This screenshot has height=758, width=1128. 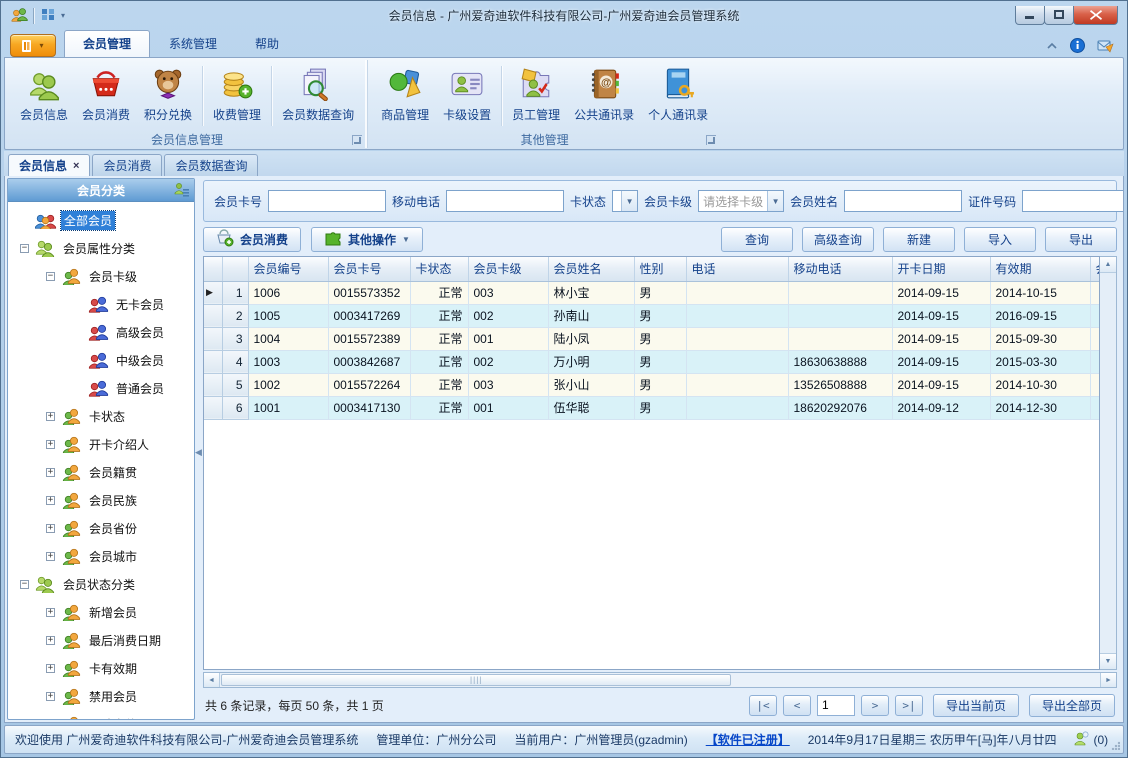 What do you see at coordinates (1072, 705) in the screenshot?
I see `export-all-pages-button: 导出全部页` at bounding box center [1072, 705].